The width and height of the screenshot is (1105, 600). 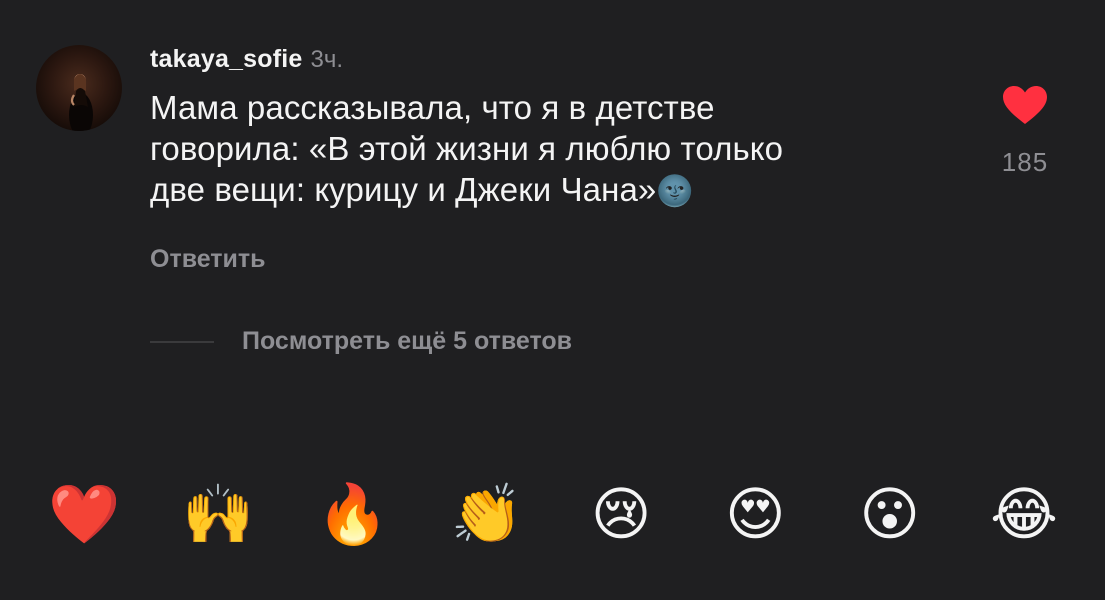 I want to click on avatar-photo, so click(x=81, y=102).